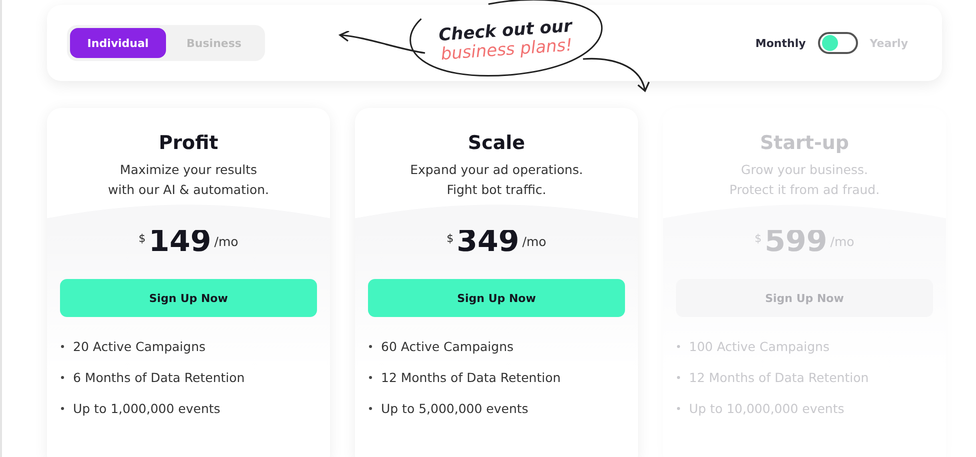 Image resolution: width=976 pixels, height=457 pixels. What do you see at coordinates (496, 170) in the screenshot?
I see `plan-description: Expand your ad operations.` at bounding box center [496, 170].